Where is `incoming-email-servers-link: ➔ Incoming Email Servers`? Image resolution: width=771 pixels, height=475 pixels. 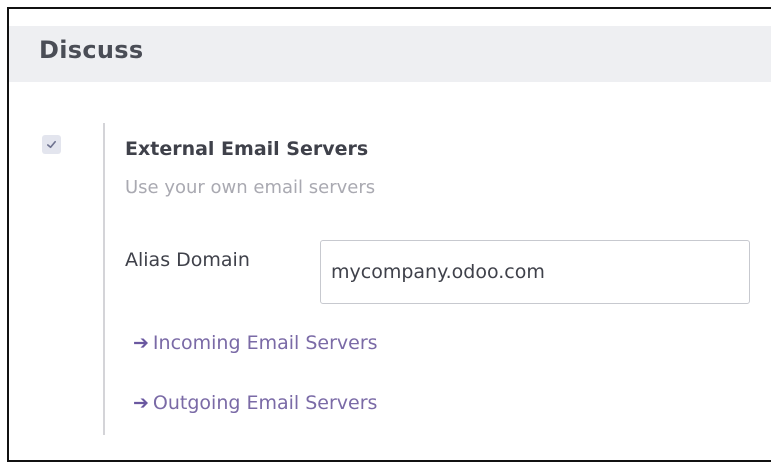
incoming-email-servers-link: ➔ Incoming Email Servers is located at coordinates (255, 343).